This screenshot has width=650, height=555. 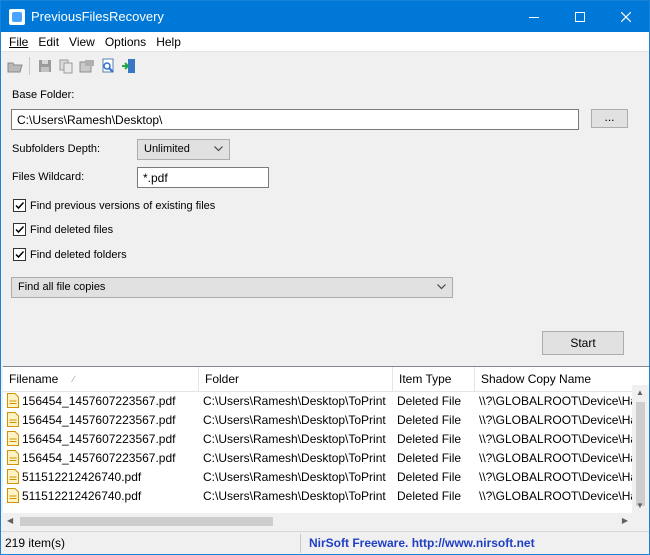 I want to click on maximize-button, so click(x=580, y=16).